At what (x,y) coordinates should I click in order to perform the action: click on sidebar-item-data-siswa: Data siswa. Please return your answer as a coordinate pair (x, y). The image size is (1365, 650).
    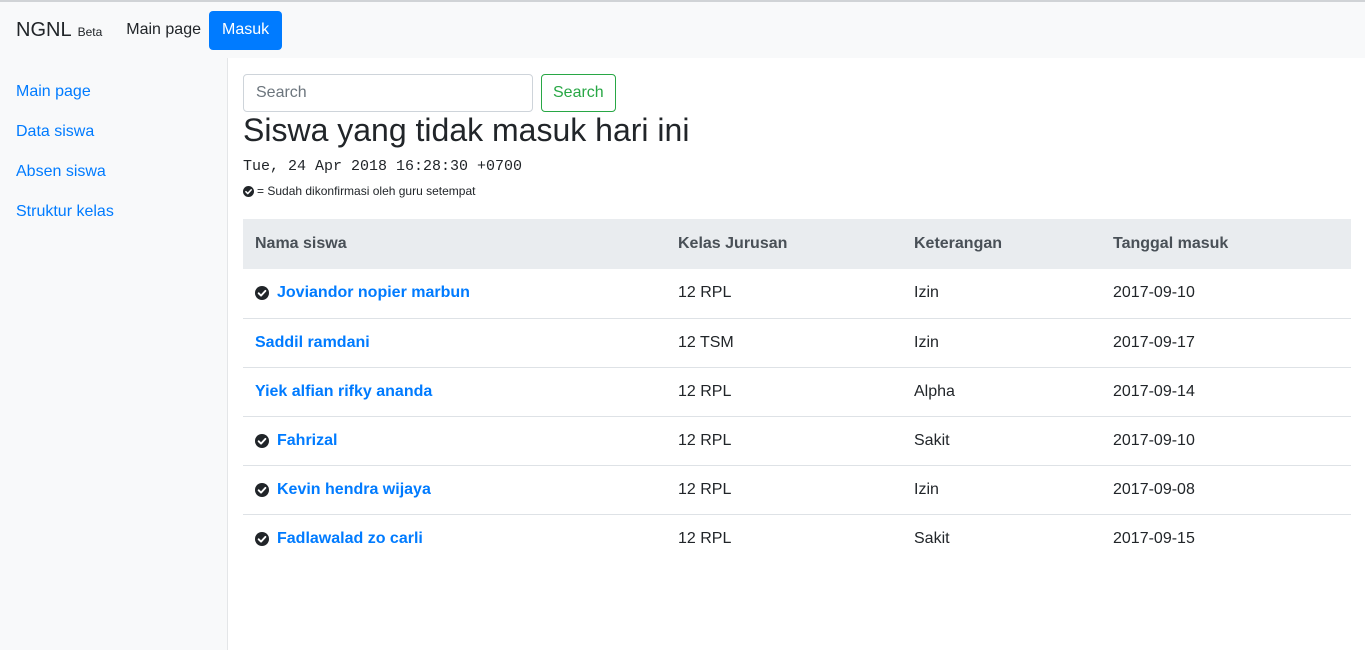
    Looking at the image, I should click on (113, 142).